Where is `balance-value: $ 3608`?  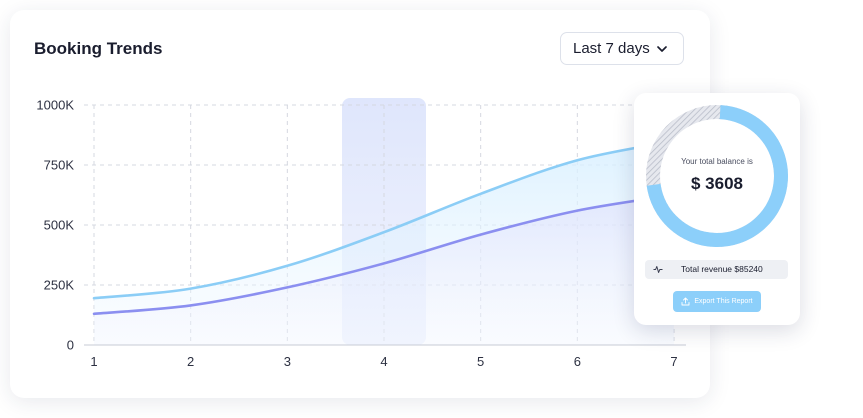 balance-value: $ 3608 is located at coordinates (717, 183).